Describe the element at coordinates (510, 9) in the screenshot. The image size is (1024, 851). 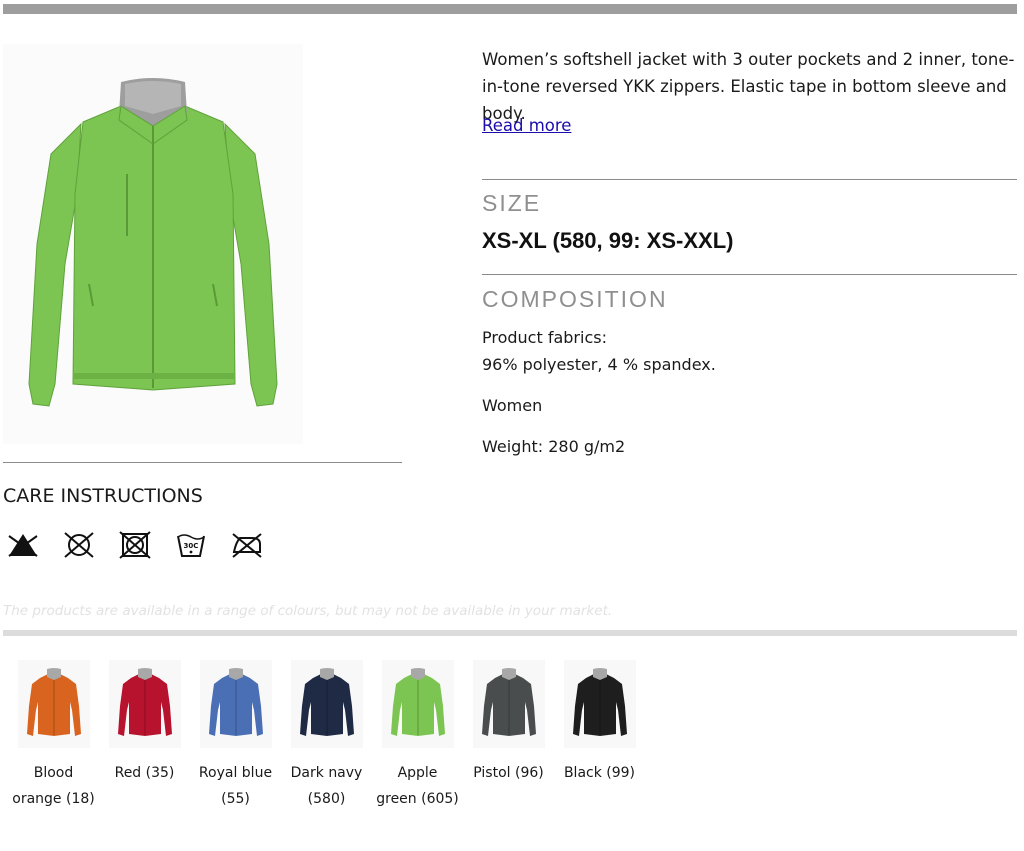
I see `top-bar` at that location.